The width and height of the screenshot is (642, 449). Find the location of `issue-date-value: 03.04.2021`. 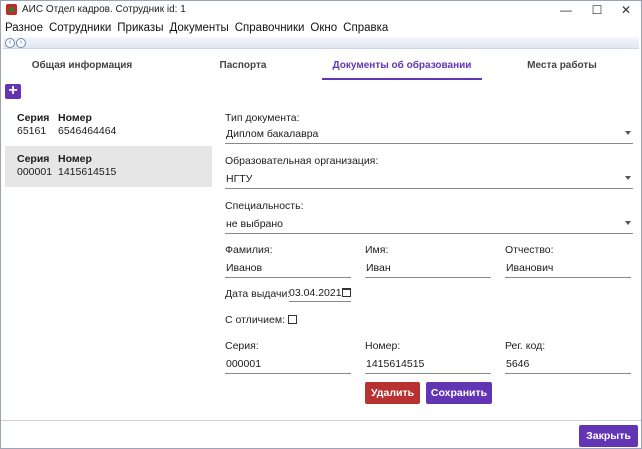

issue-date-value: 03.04.2021 is located at coordinates (315, 293).